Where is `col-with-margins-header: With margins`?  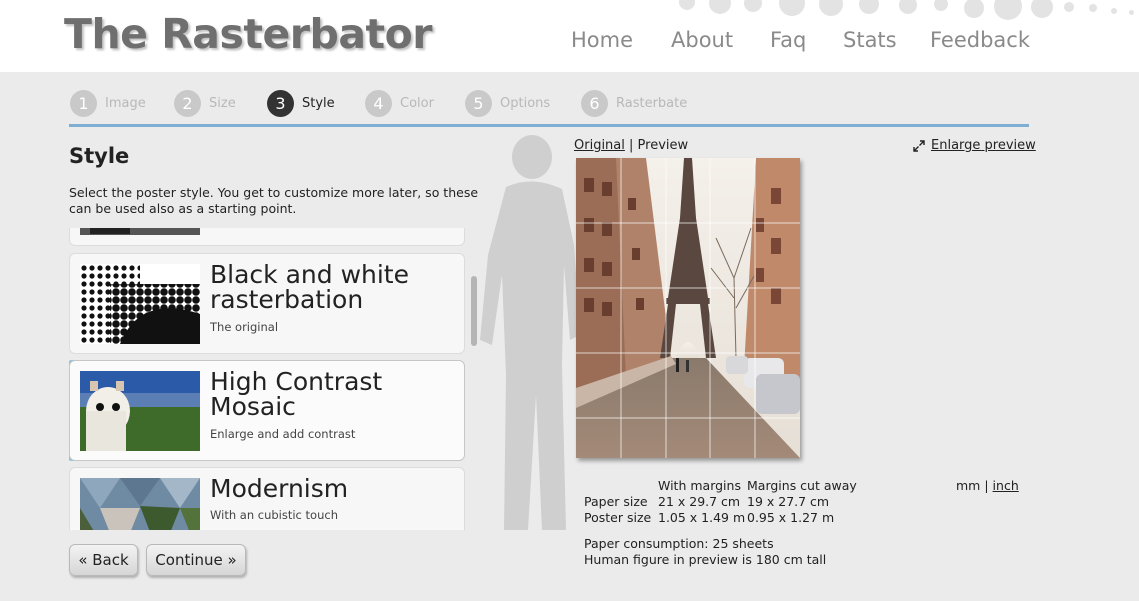
col-with-margins-header: With margins is located at coordinates (699, 485).